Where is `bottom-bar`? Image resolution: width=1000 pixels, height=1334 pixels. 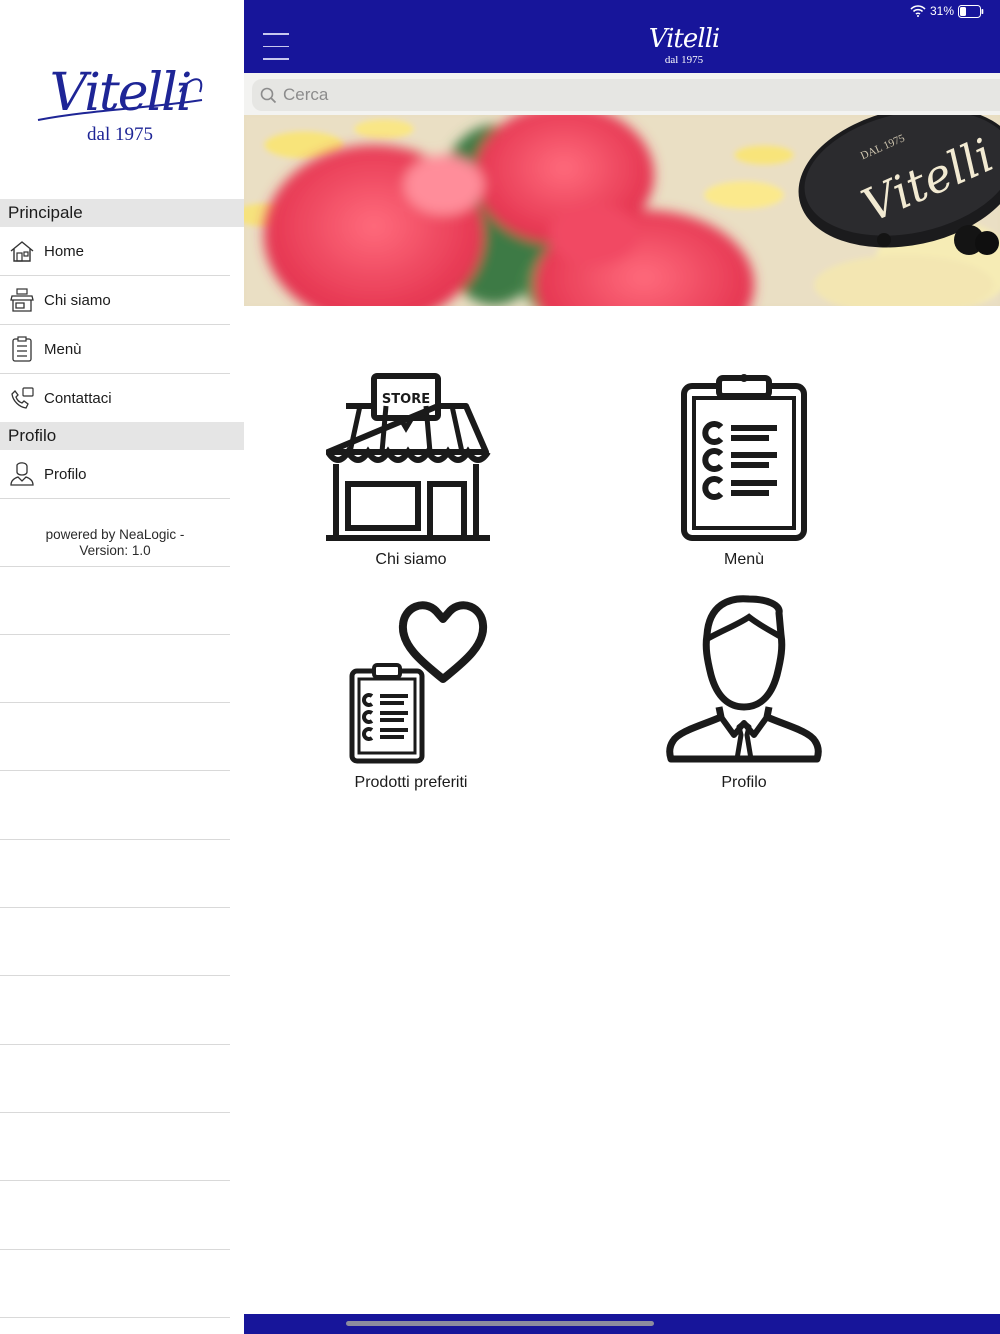
bottom-bar is located at coordinates (622, 1324).